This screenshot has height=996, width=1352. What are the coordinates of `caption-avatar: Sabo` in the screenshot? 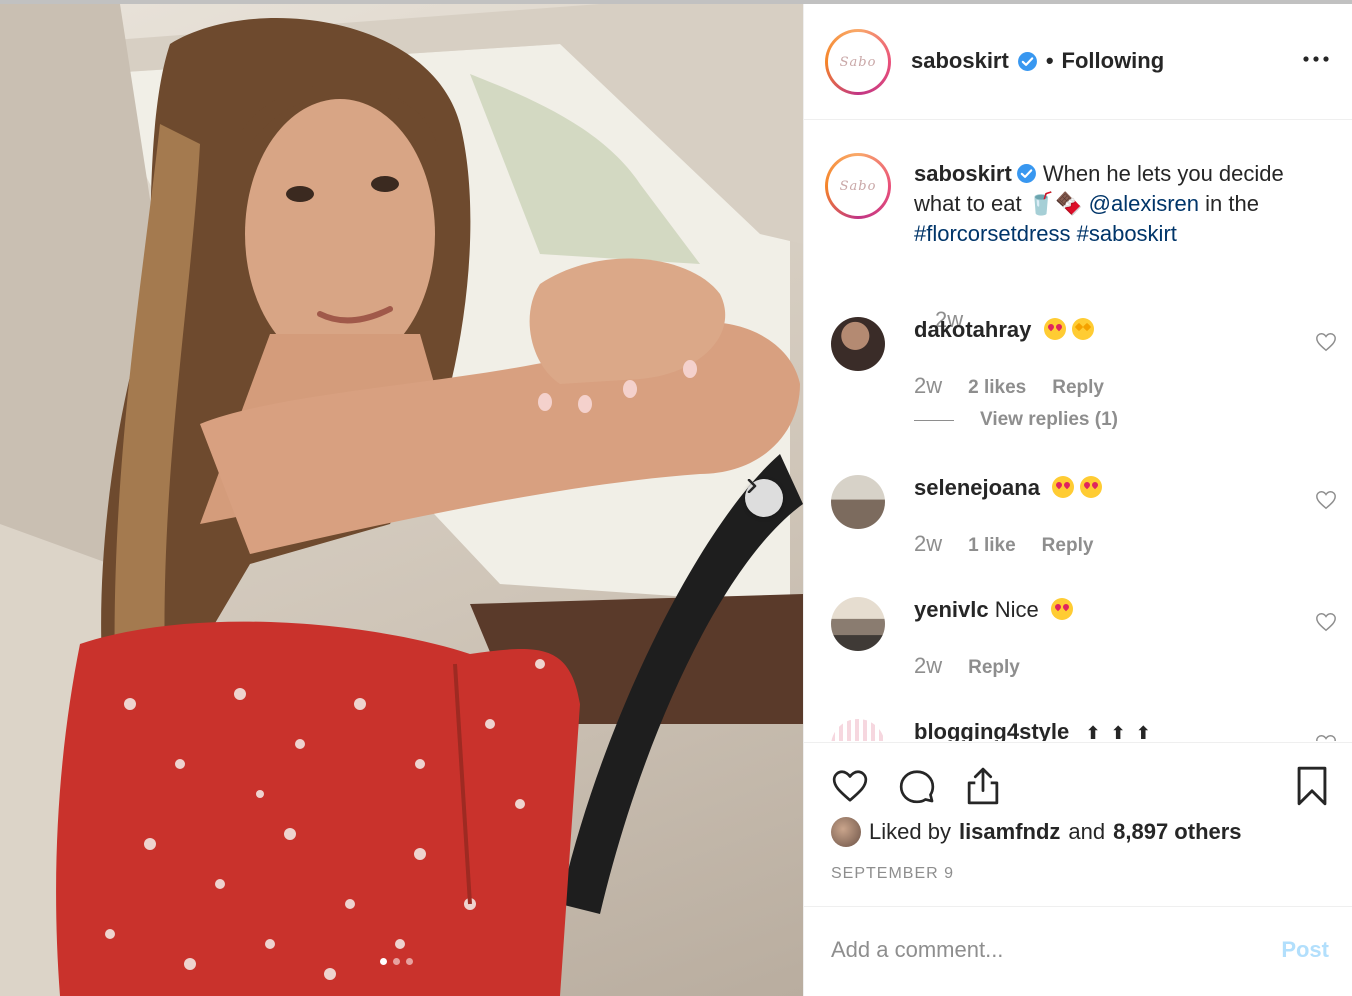 It's located at (858, 186).